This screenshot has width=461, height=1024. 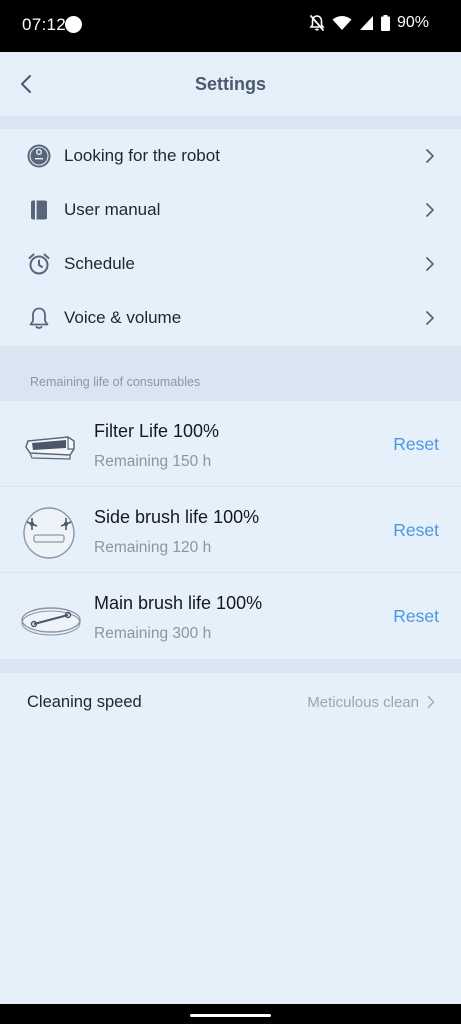 What do you see at coordinates (123, 317) in the screenshot?
I see `menu-item-label: Voice & volume` at bounding box center [123, 317].